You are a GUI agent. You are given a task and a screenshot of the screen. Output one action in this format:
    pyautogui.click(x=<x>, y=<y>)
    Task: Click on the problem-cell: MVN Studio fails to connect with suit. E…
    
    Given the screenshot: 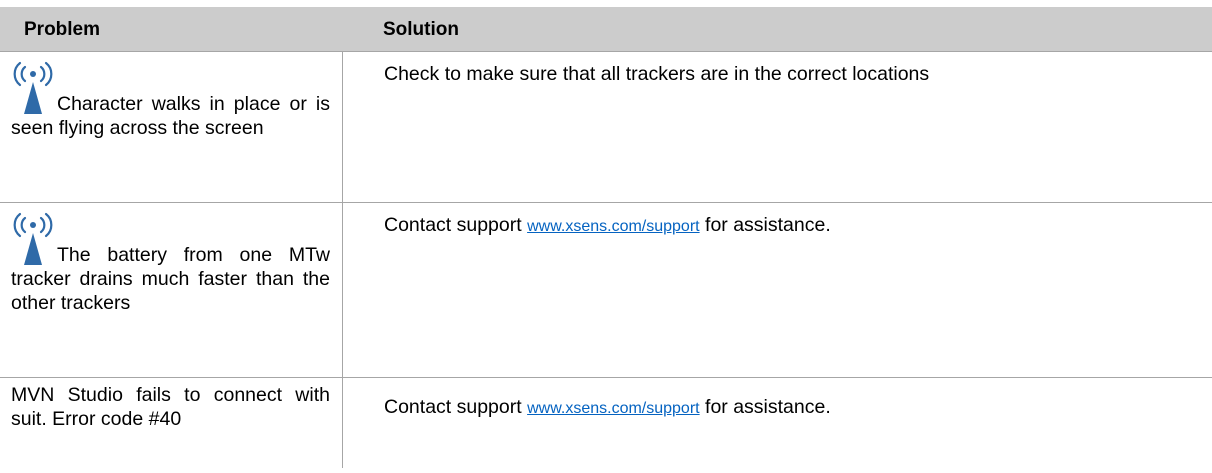 What is the action you would take?
    pyautogui.click(x=171, y=423)
    